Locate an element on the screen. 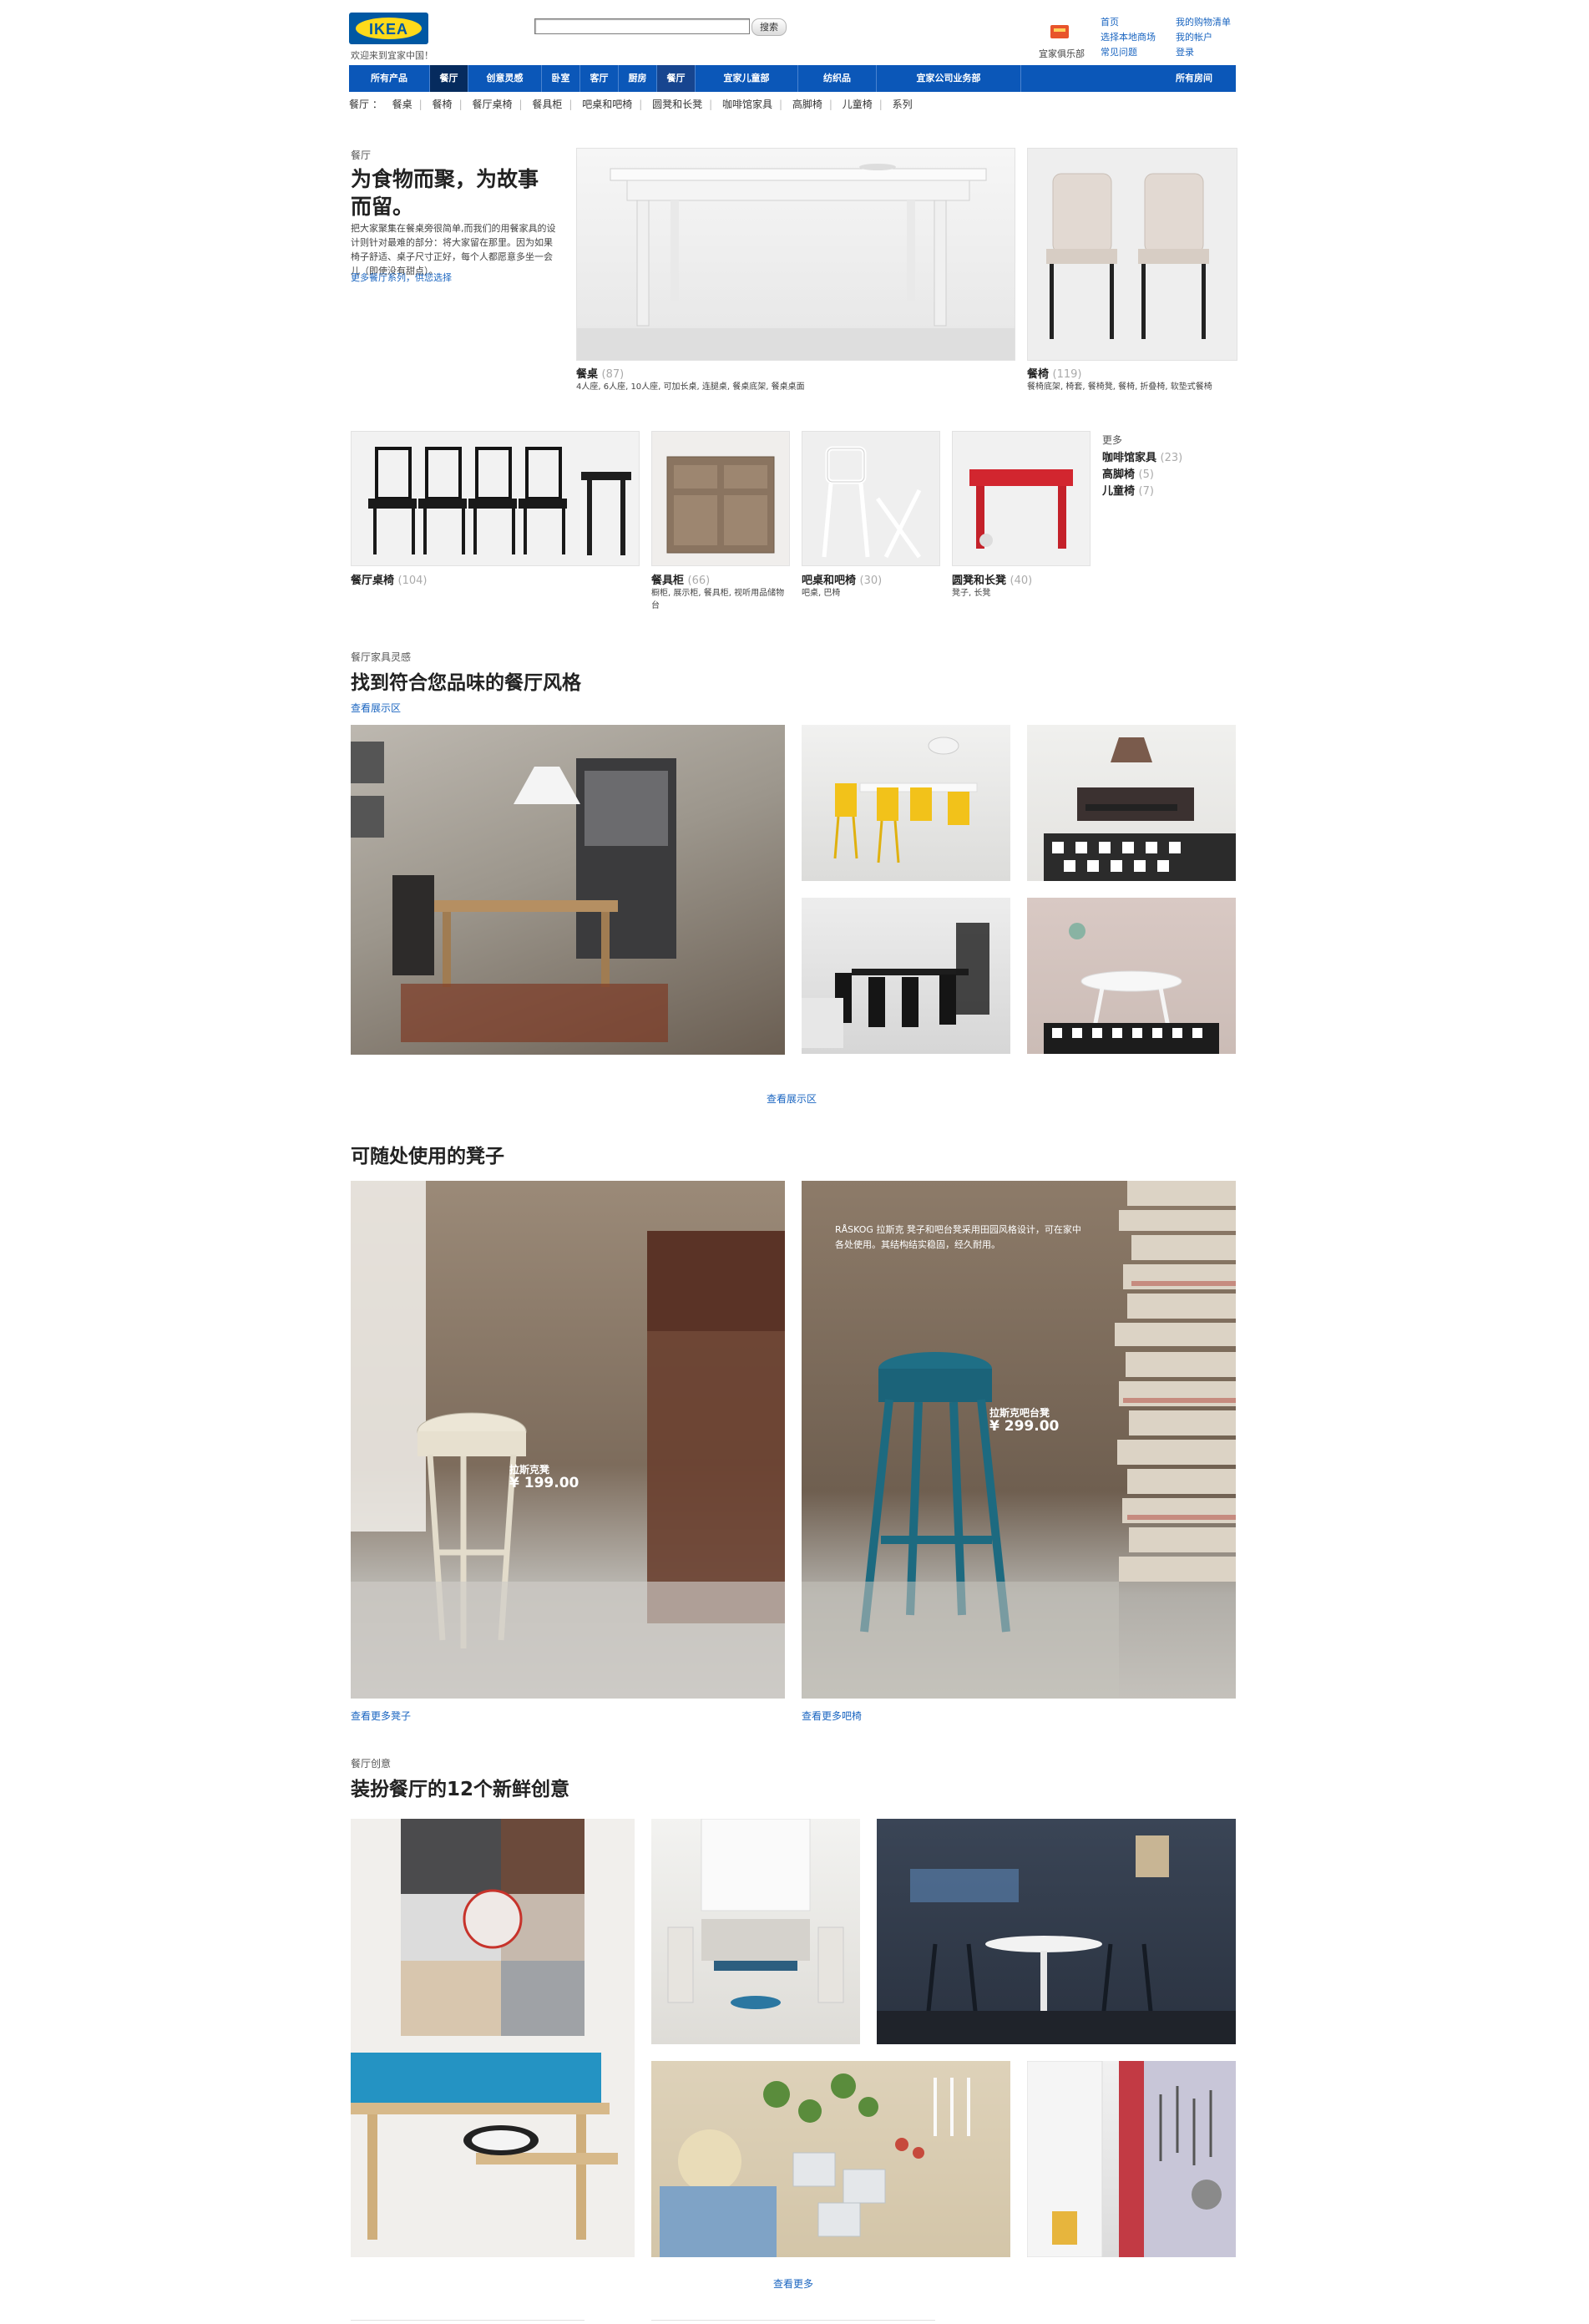  dining-chairs-illustration is located at coordinates (1127, 256).